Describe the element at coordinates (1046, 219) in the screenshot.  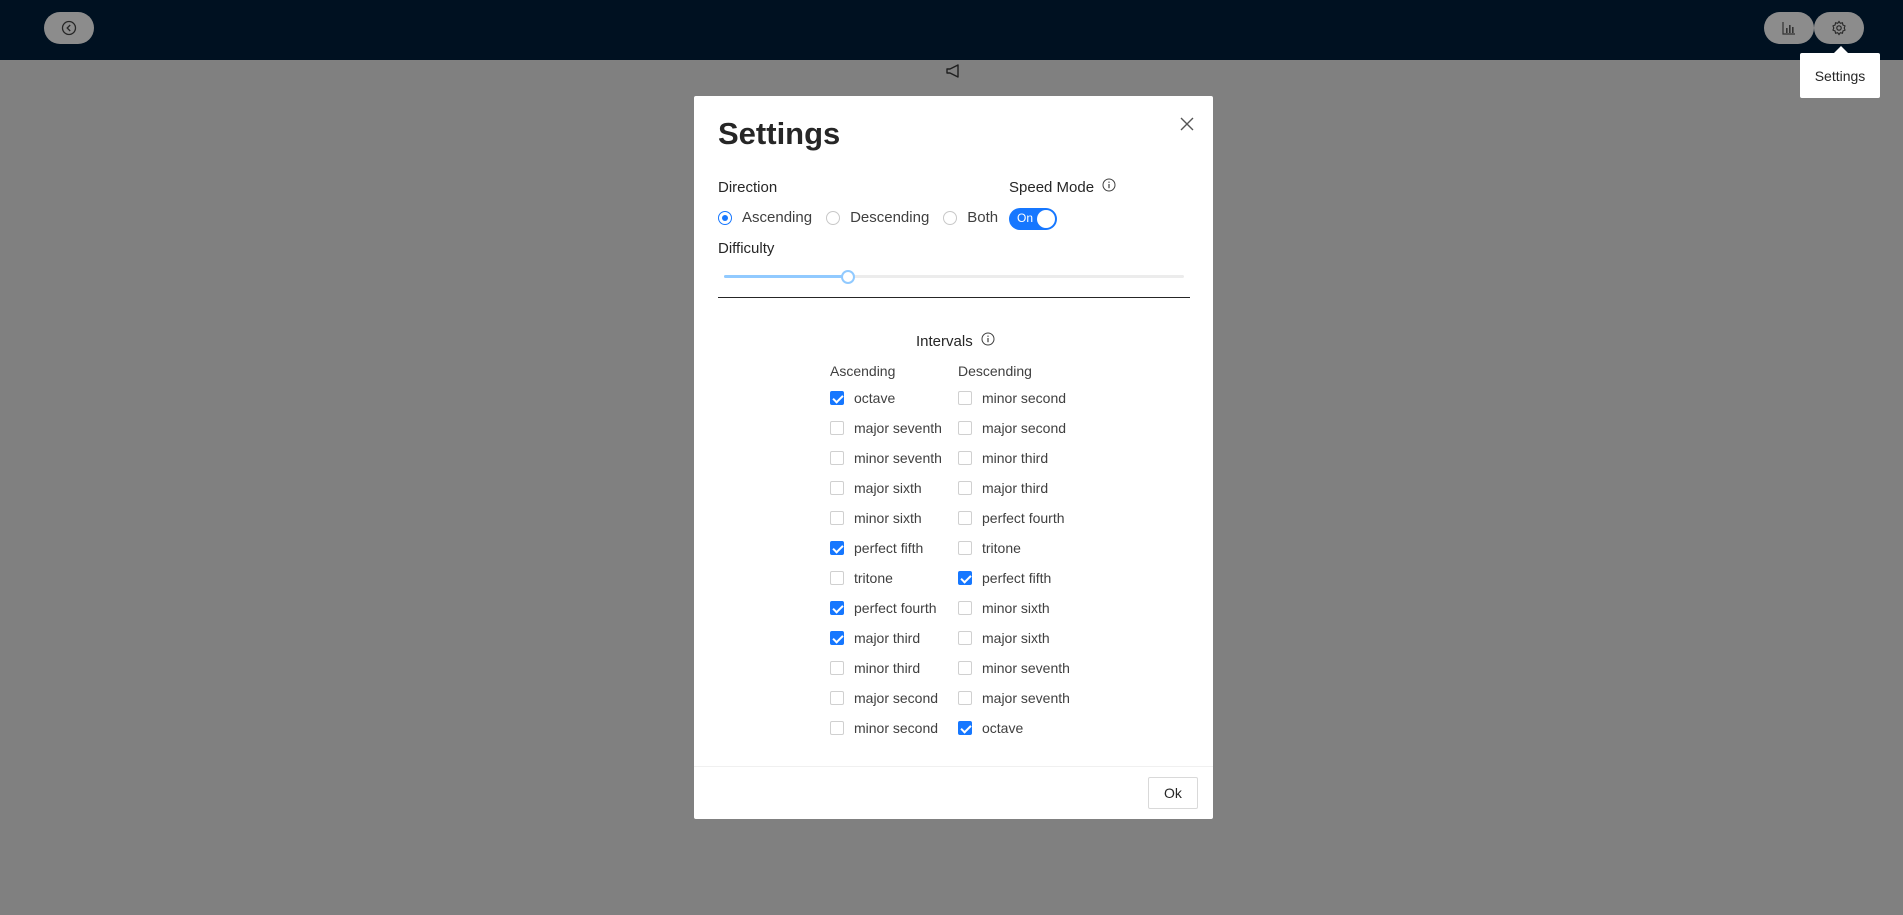
I see `switch-knob` at that location.